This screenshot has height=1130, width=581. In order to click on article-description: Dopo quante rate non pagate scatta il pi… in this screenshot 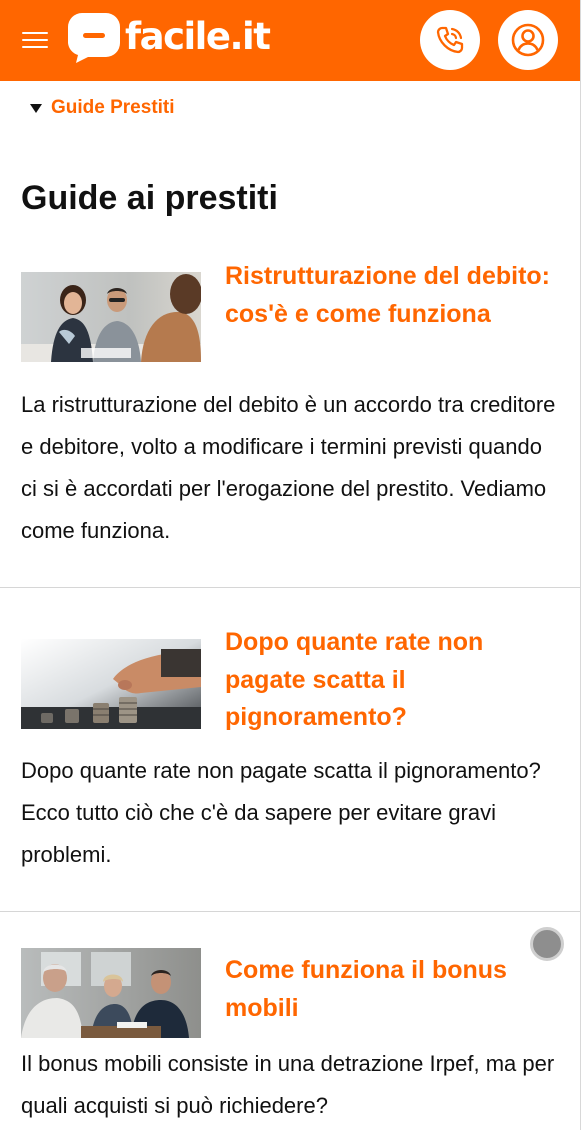, I will do `click(281, 812)`.